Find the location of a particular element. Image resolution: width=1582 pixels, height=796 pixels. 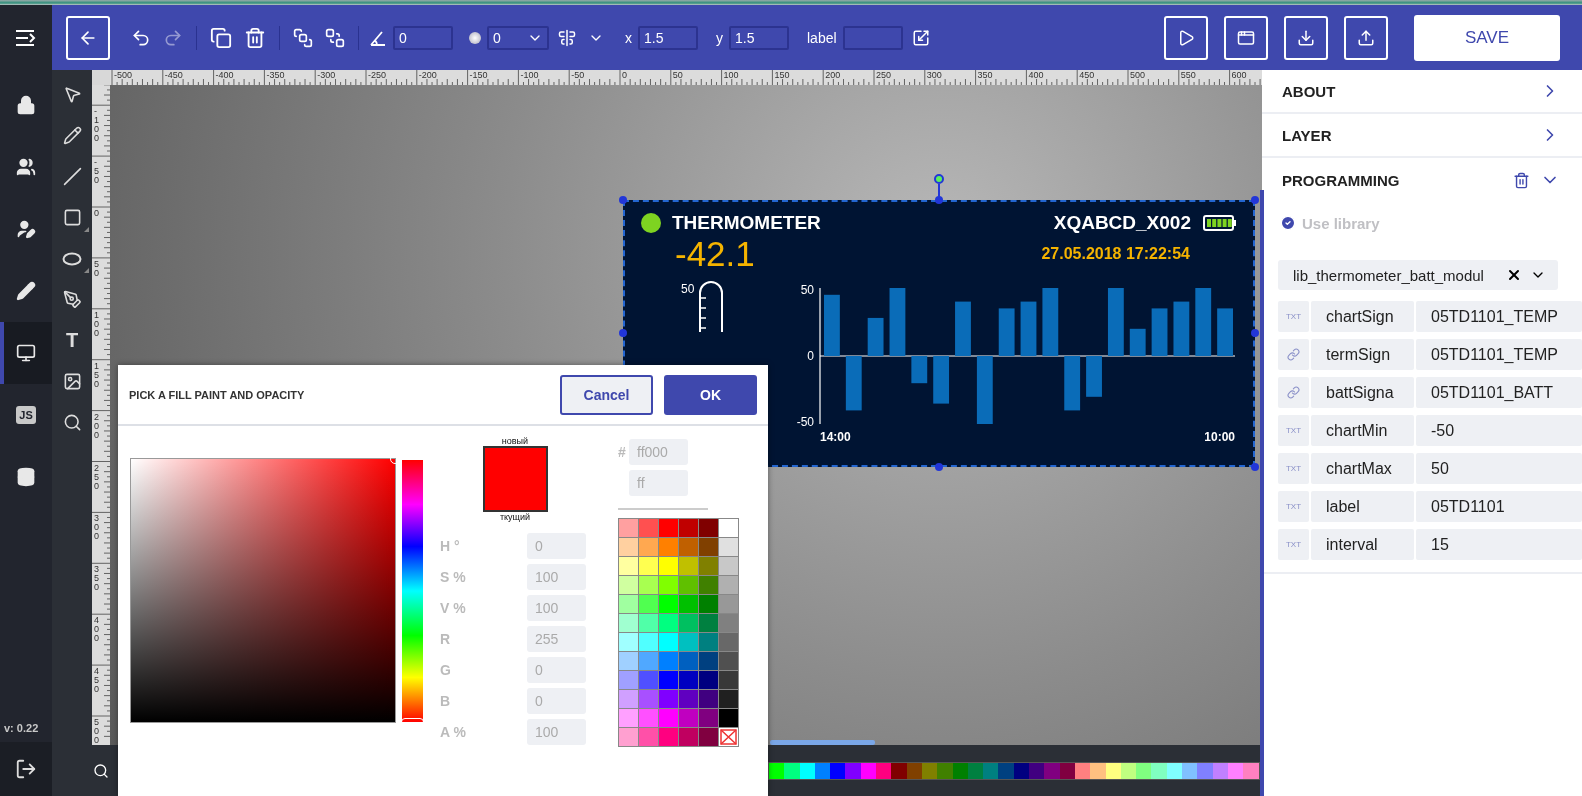

ruler-label: -350 is located at coordinates (275, 75).